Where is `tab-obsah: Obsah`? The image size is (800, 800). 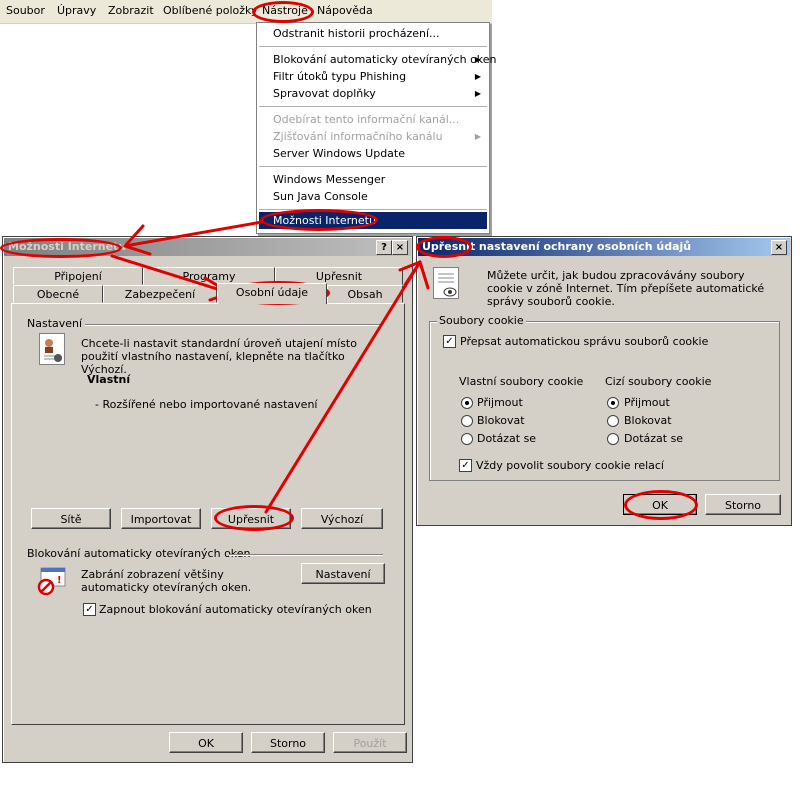 tab-obsah: Obsah is located at coordinates (365, 294).